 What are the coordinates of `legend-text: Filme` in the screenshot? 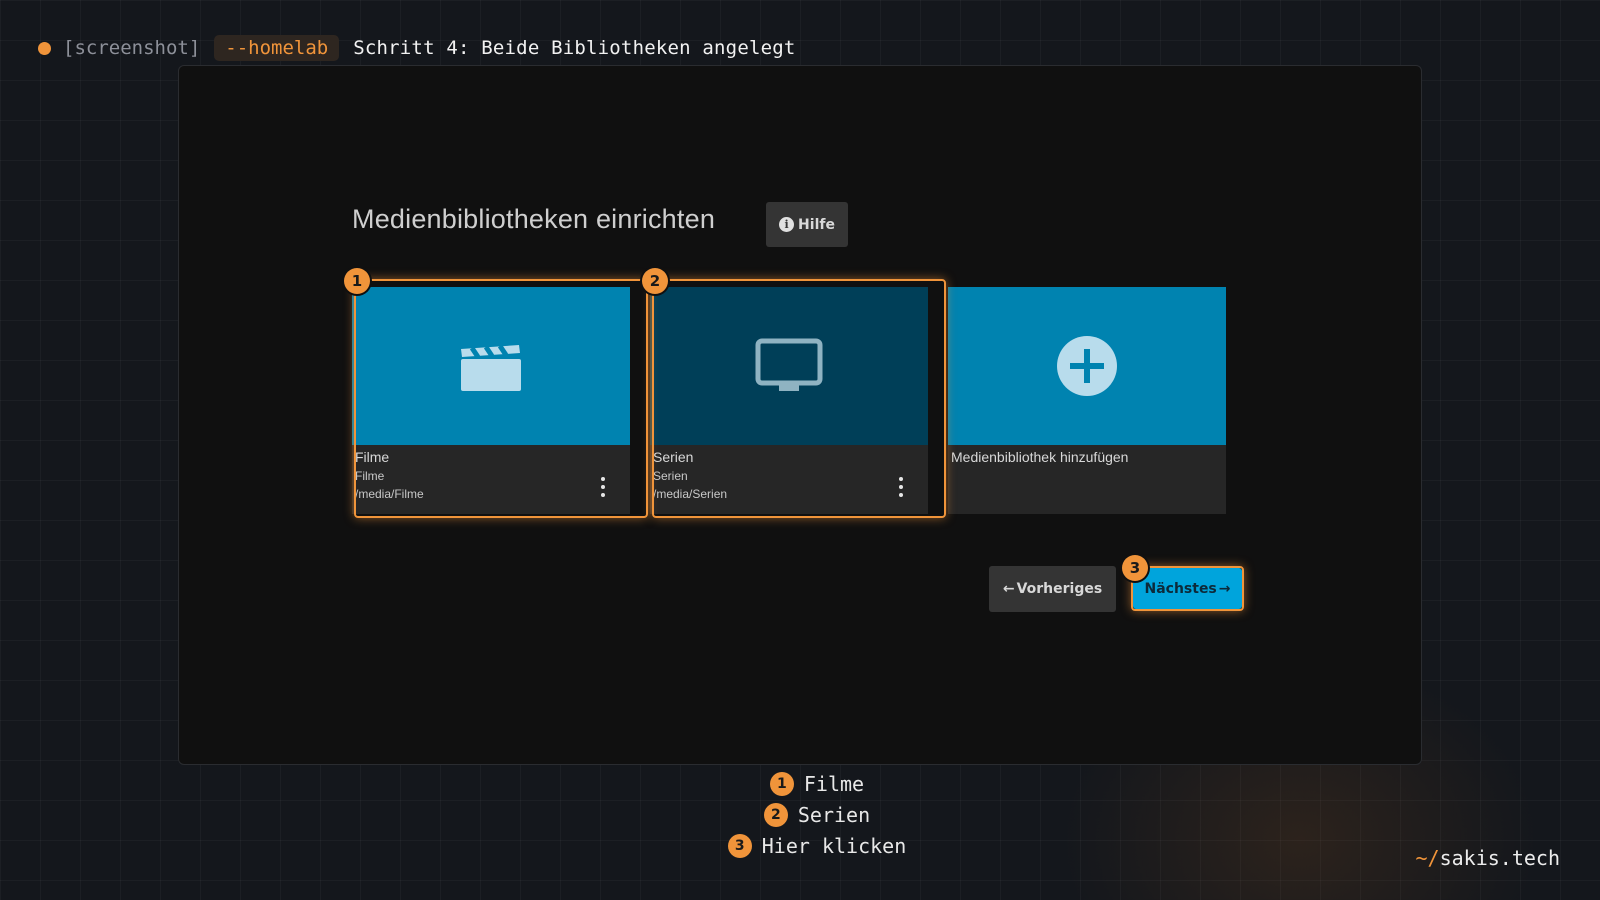 It's located at (834, 784).